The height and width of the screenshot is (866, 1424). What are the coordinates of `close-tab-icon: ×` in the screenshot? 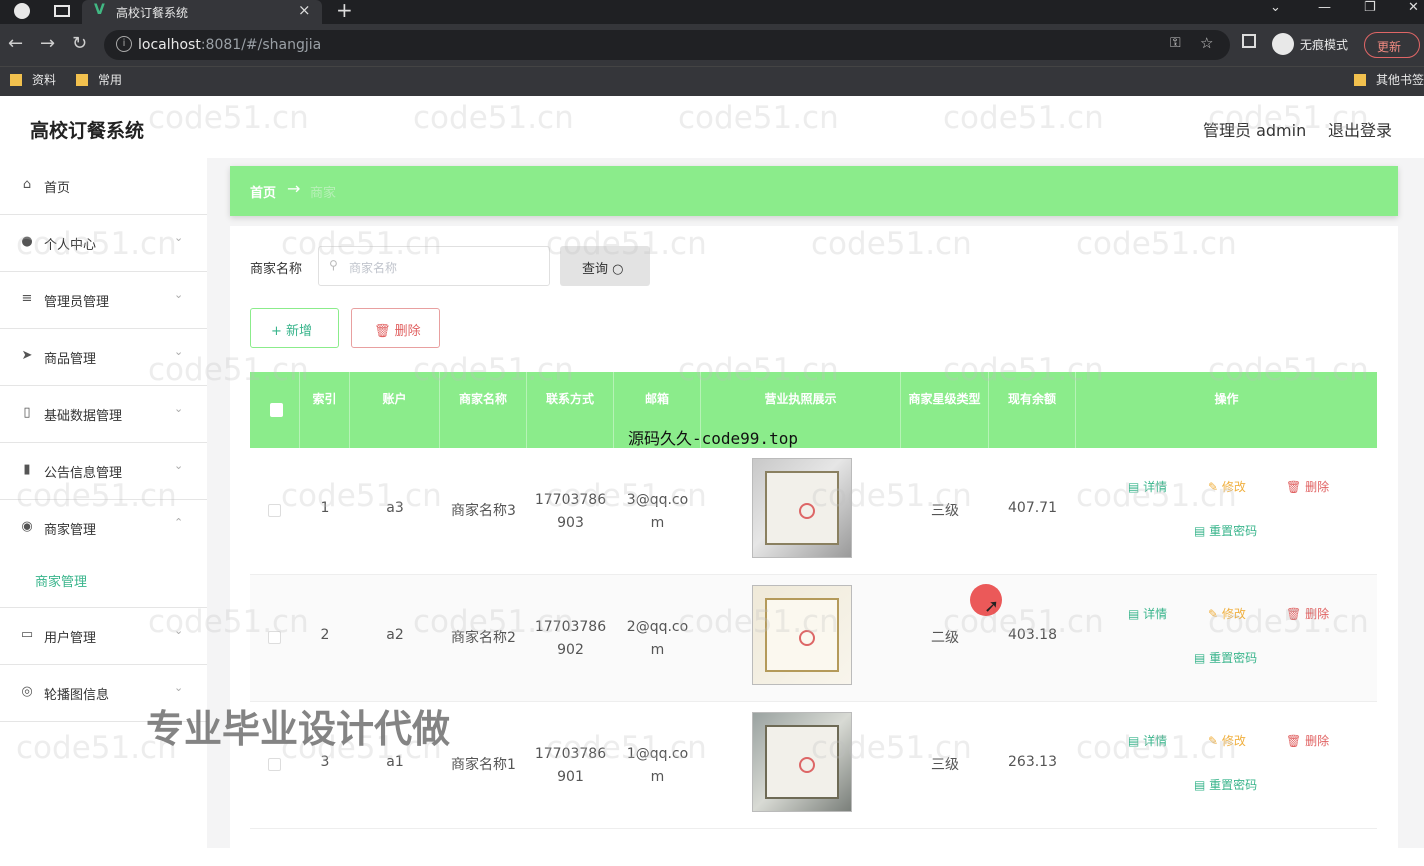 It's located at (304, 10).